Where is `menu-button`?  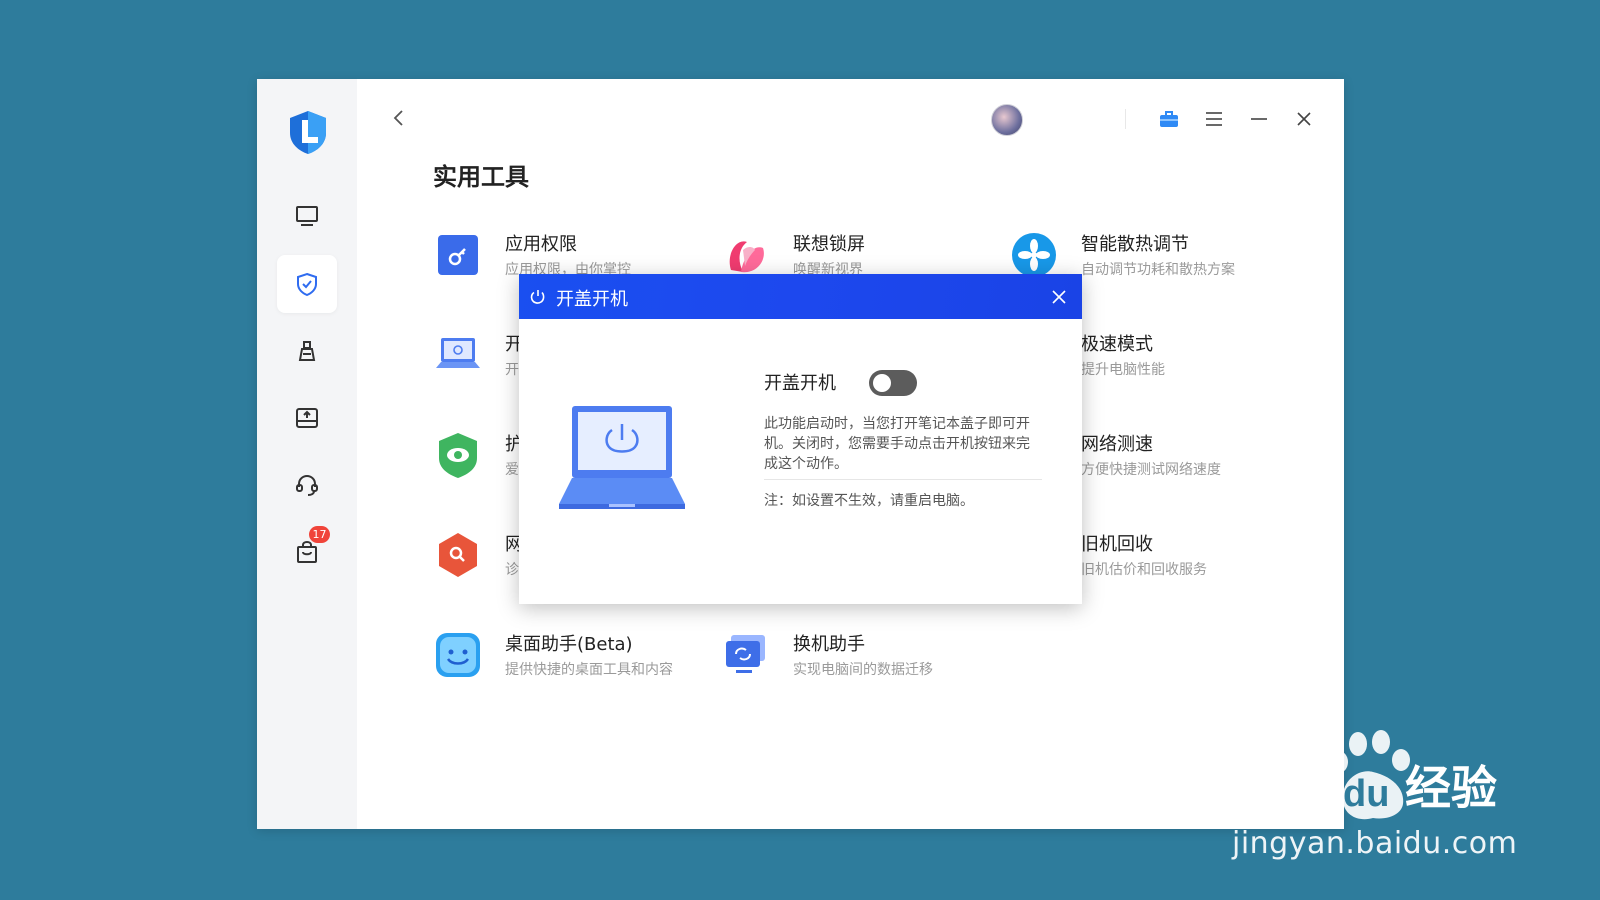 menu-button is located at coordinates (1214, 119).